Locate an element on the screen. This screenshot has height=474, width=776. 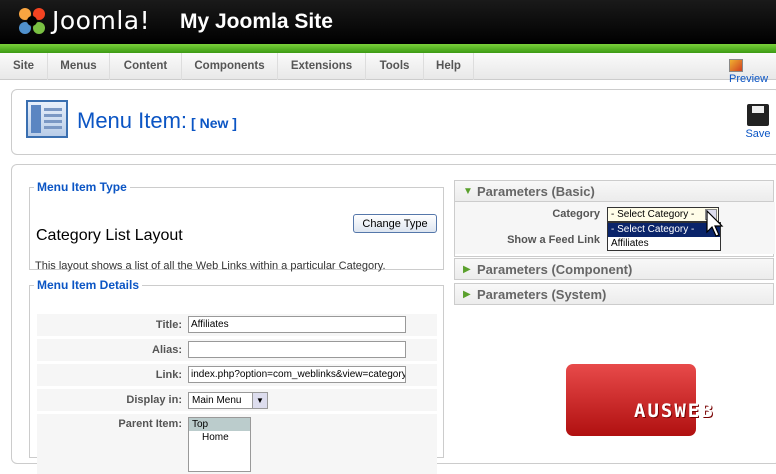
menu-content: Content is located at coordinates (146, 66).